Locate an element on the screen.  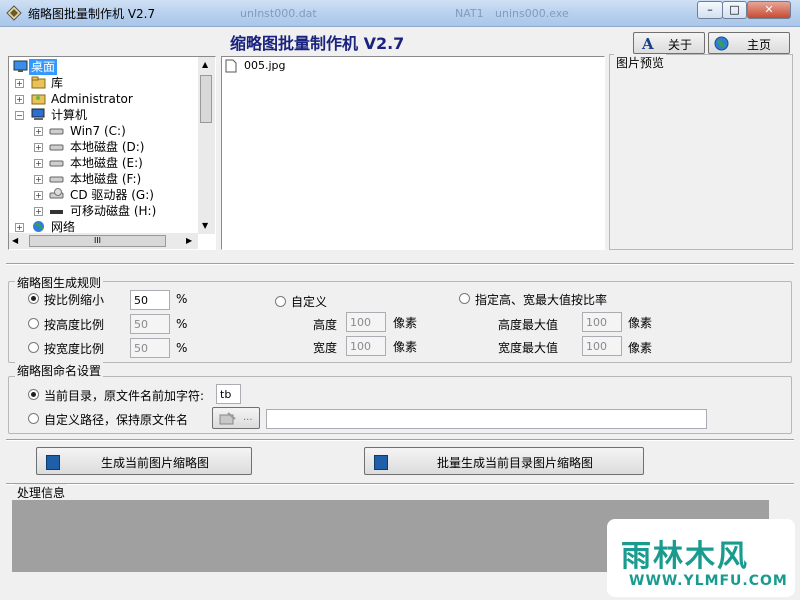
home-label: 主页 is located at coordinates (759, 45).